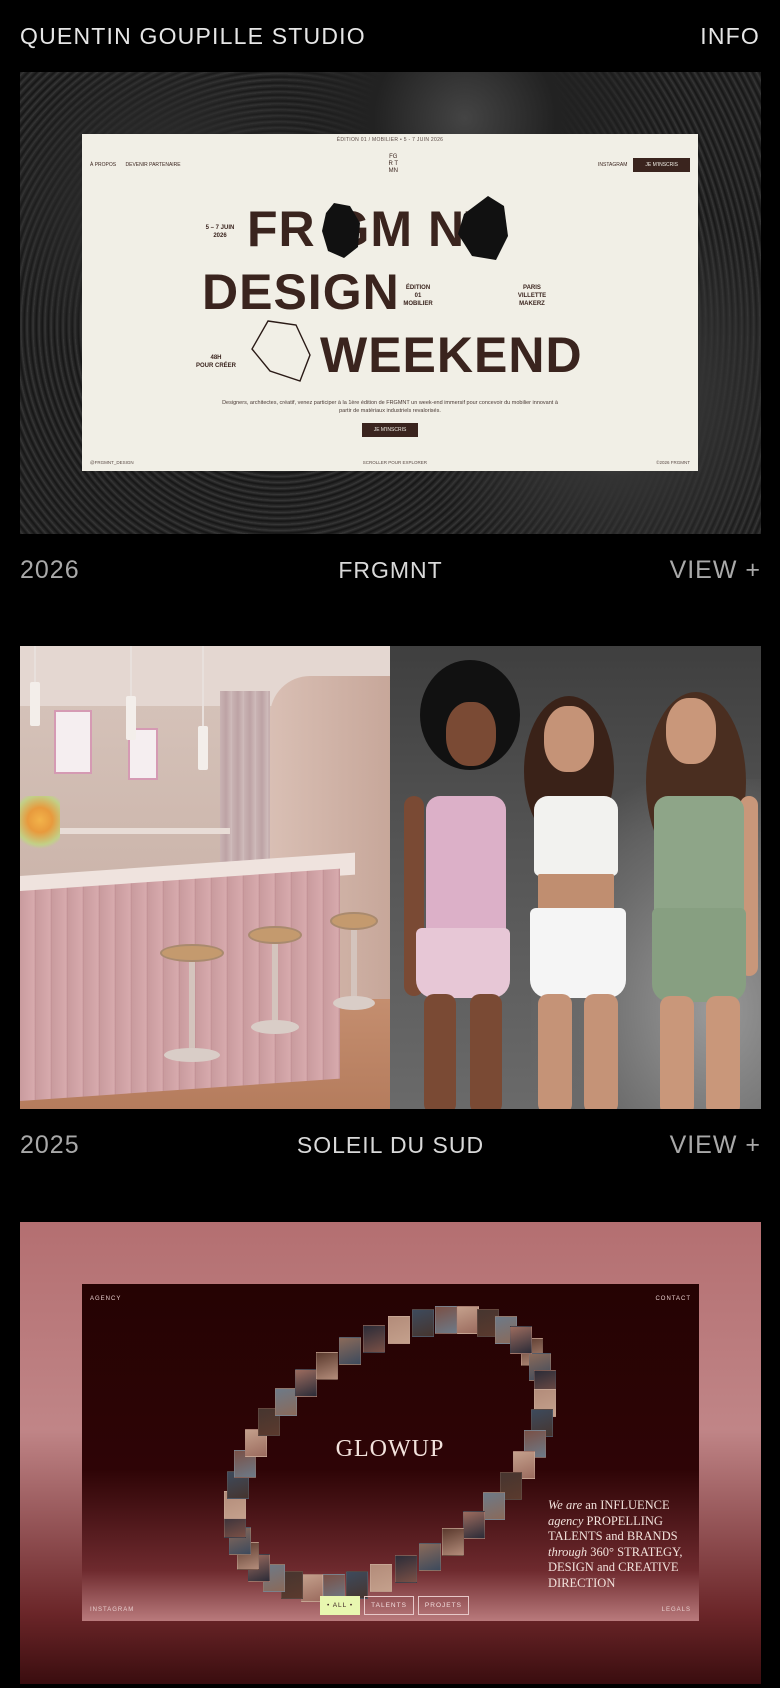  Describe the element at coordinates (153, 164) in the screenshot. I see `frgmnt-nav-partner: DEVENIR PARTENAIRE` at that location.